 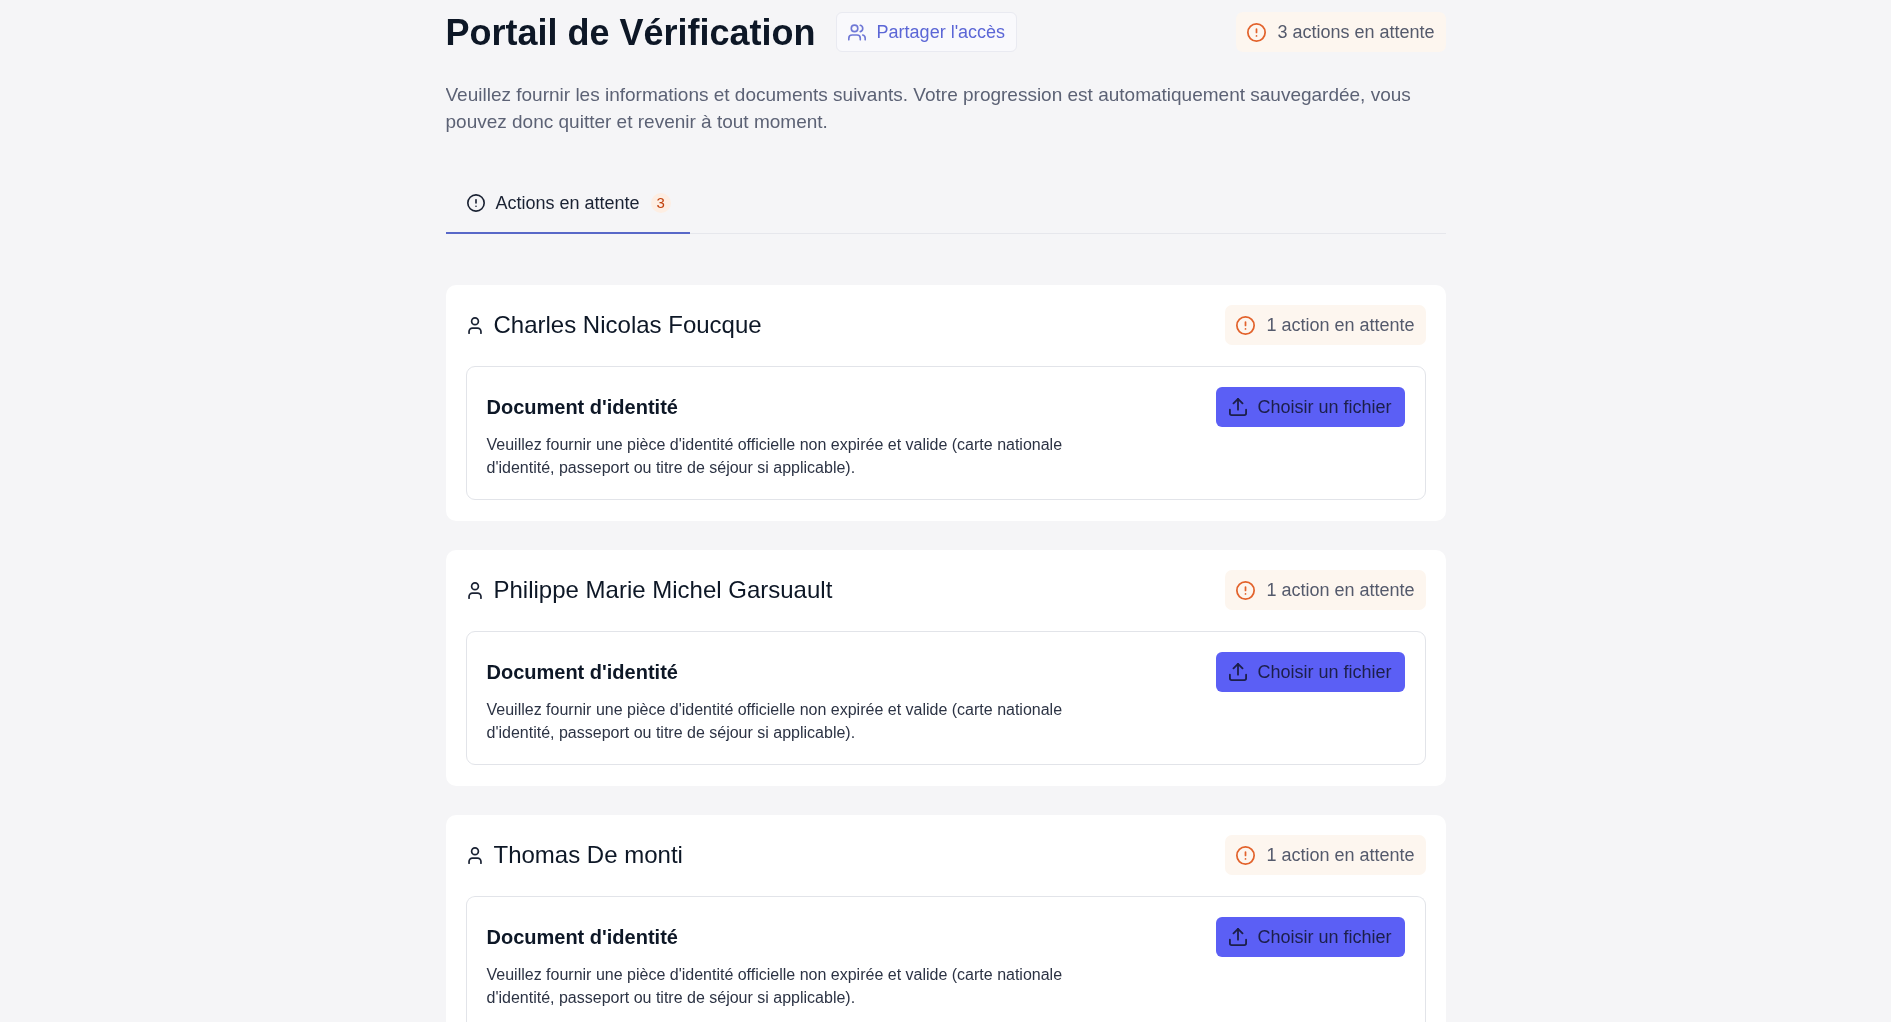 I want to click on pending-label: 3 actions en attente, so click(x=1356, y=32).